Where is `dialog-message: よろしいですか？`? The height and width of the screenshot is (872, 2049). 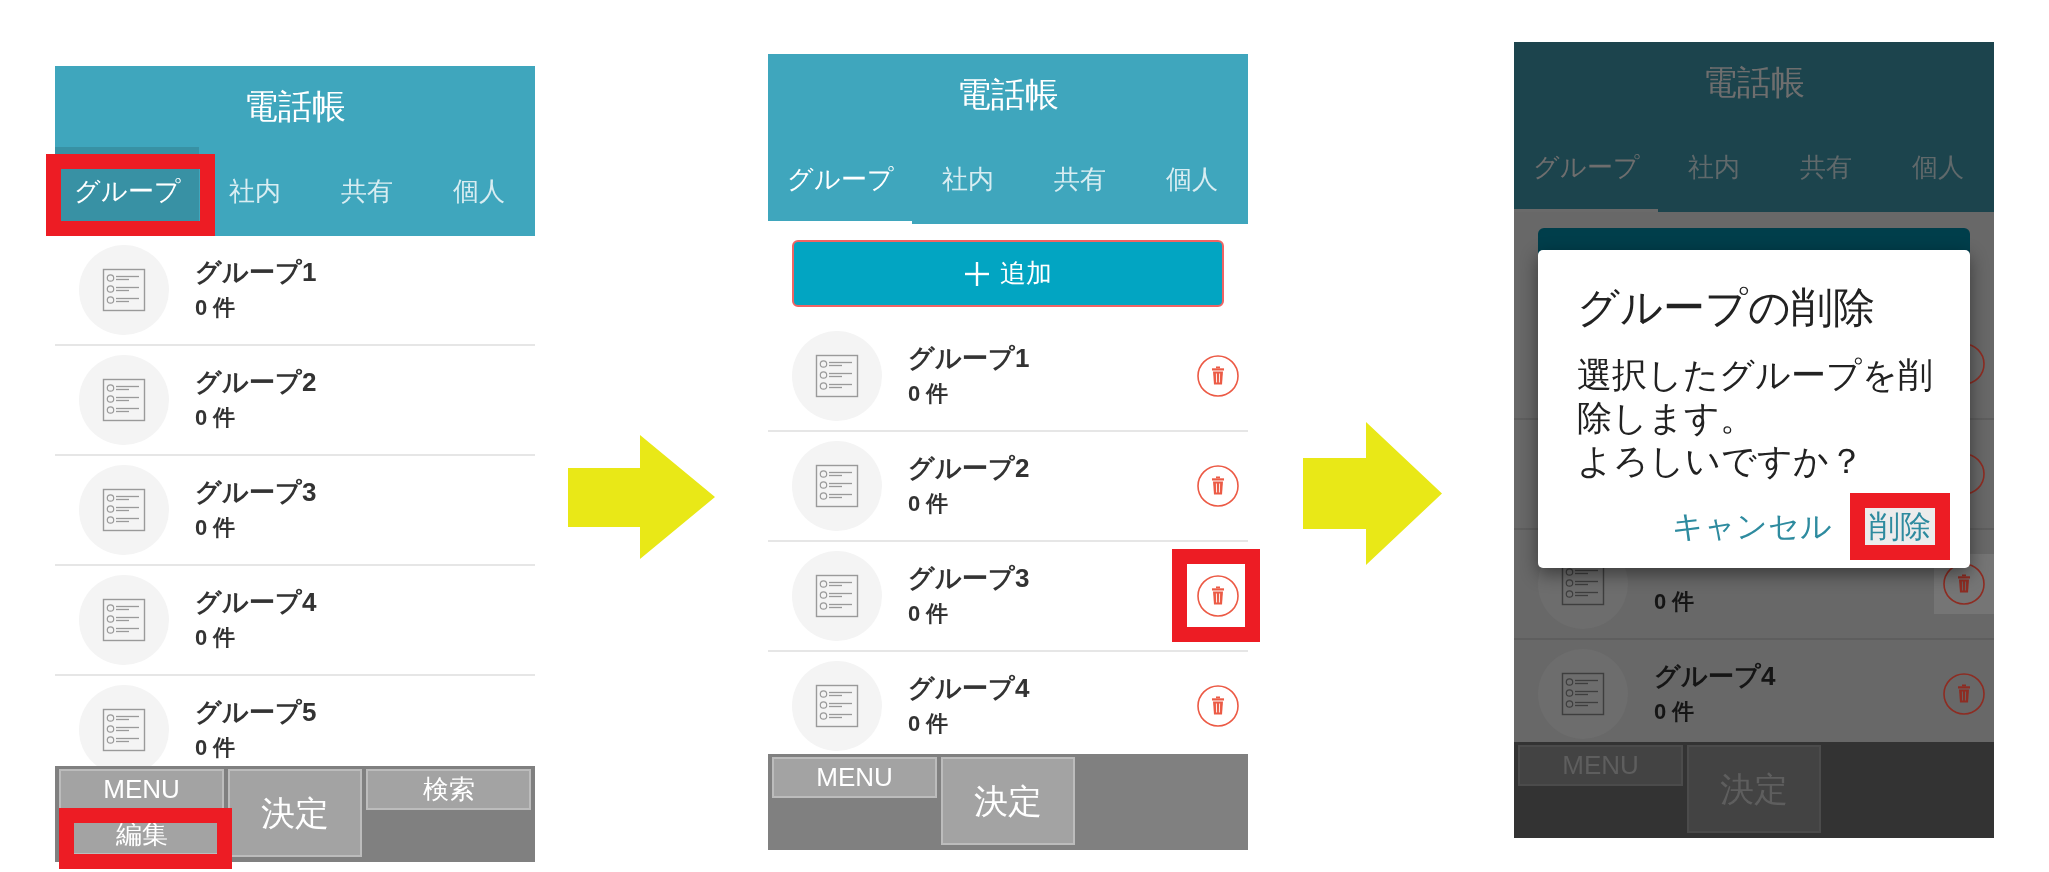 dialog-message: よろしいですか？ is located at coordinates (1721, 461).